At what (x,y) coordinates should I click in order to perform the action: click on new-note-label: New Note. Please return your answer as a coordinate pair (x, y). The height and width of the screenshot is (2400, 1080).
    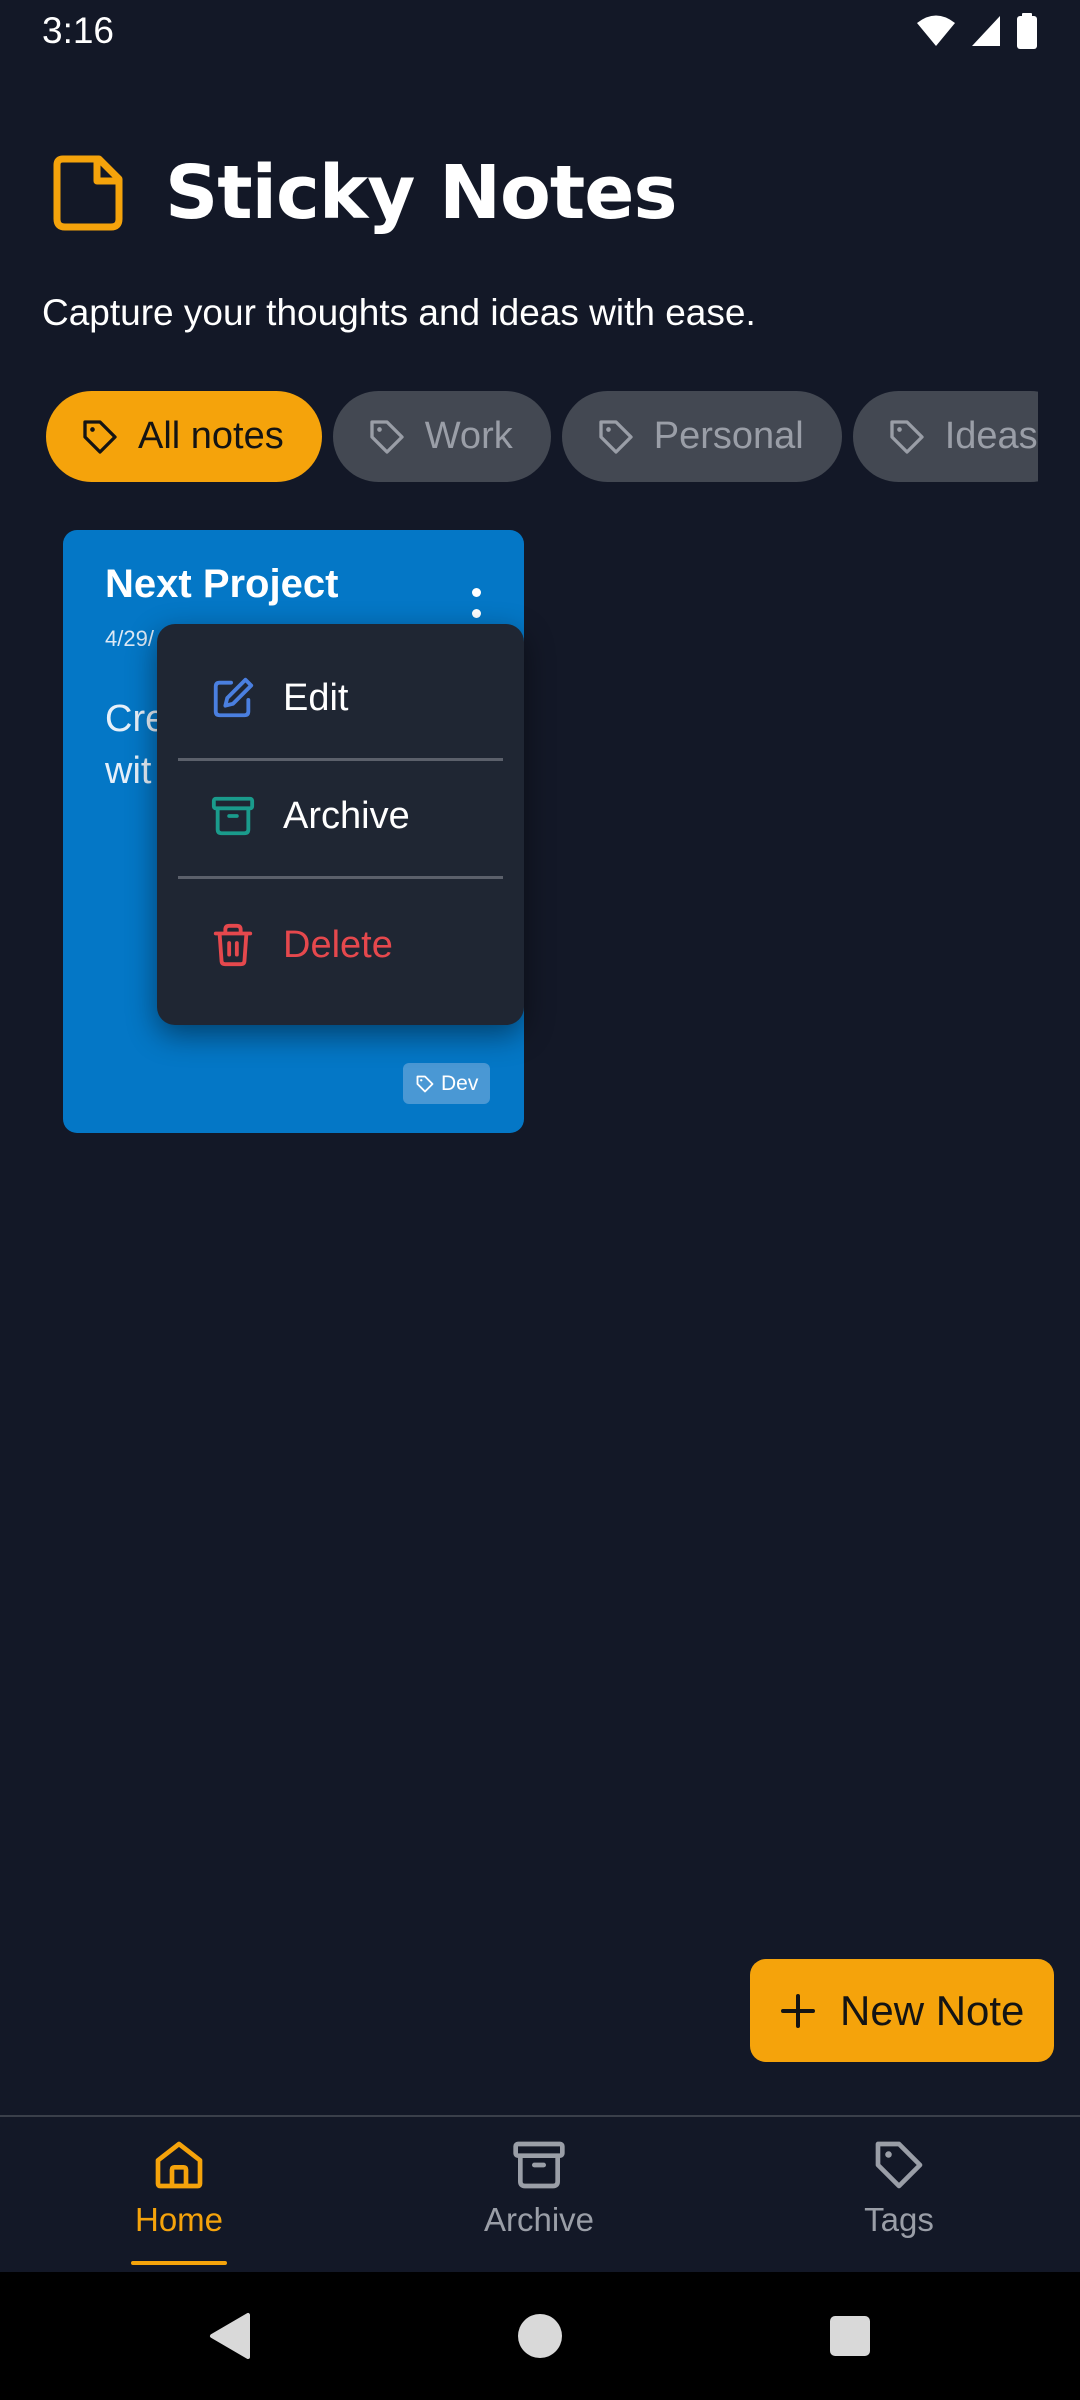
    Looking at the image, I should click on (932, 2010).